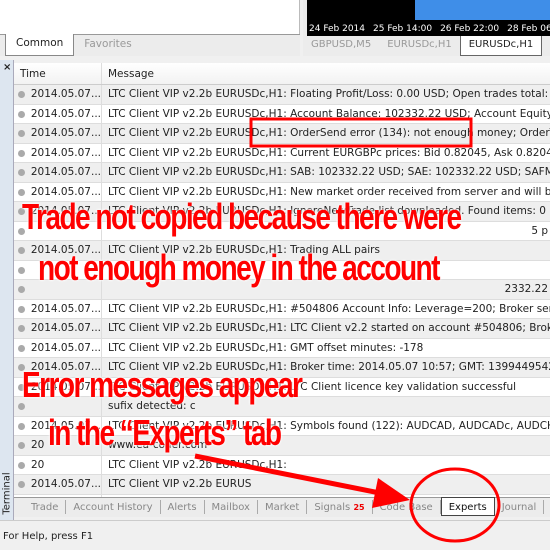 This screenshot has height=550, width=550. Describe the element at coordinates (239, 267) in the screenshot. I see `annotation-line-2: not enough money in the account` at that location.